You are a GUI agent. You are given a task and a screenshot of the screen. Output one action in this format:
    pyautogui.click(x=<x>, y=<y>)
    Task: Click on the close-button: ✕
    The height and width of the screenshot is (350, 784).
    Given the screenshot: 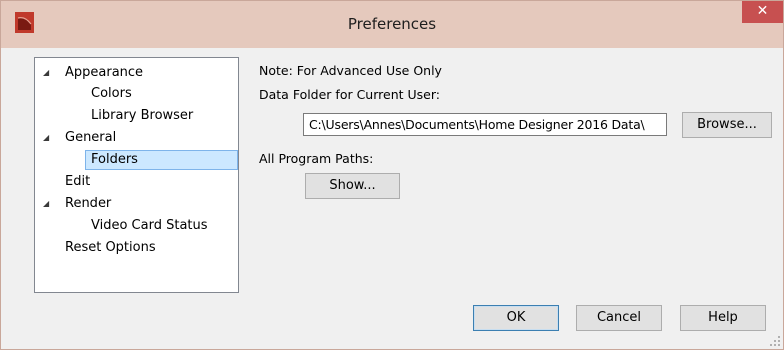 What is the action you would take?
    pyautogui.click(x=762, y=12)
    